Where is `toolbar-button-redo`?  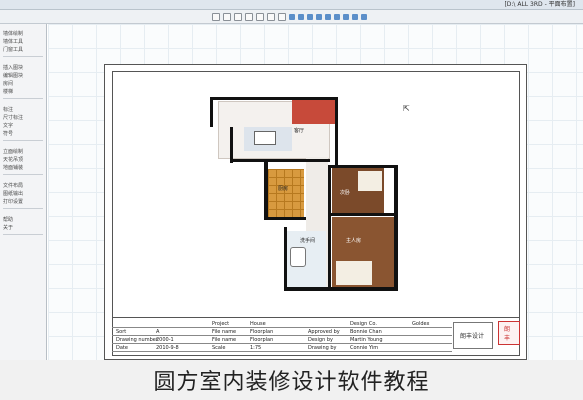
toolbar-button-redo is located at coordinates (260, 16).